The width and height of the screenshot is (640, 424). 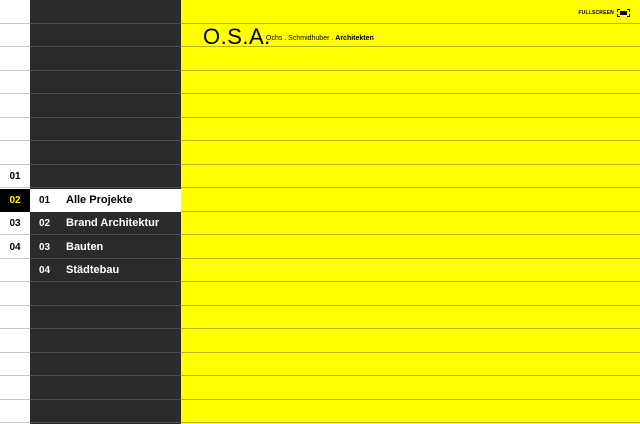 I want to click on fullscreen-button: FULLSCREEN, so click(x=604, y=13).